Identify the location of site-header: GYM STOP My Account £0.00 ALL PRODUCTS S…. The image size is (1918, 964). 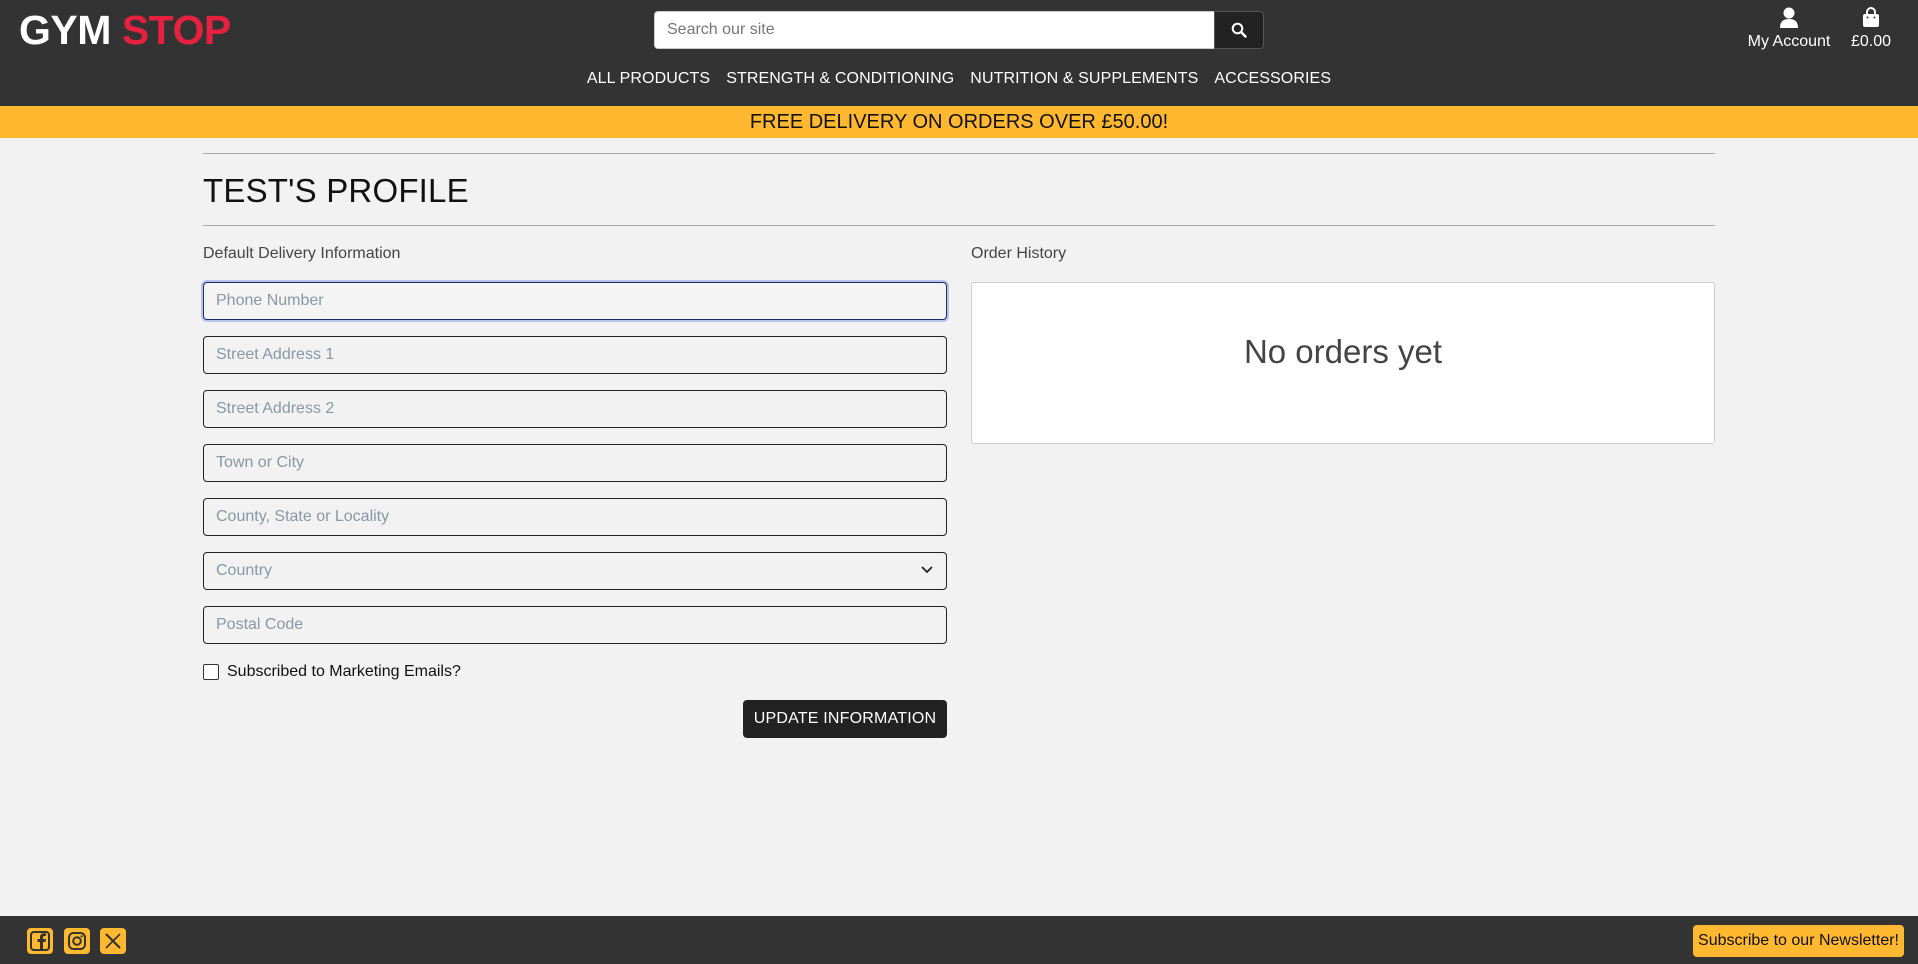
(959, 53).